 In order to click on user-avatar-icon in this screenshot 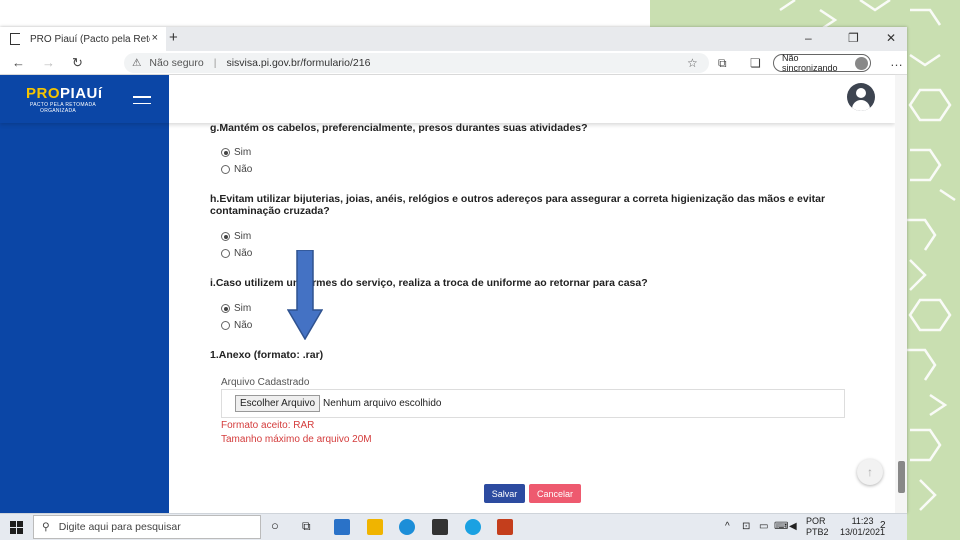, I will do `click(861, 97)`.